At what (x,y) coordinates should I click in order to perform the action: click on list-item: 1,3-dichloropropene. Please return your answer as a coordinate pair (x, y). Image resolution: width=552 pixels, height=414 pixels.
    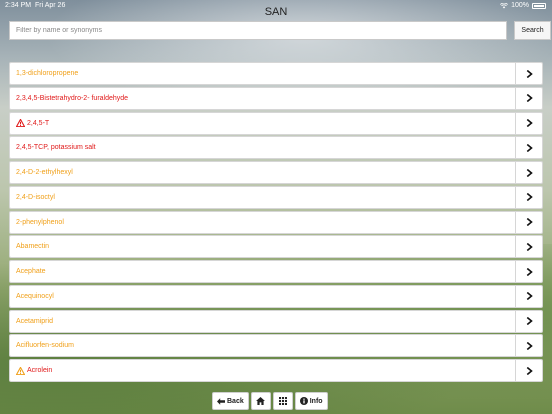
    Looking at the image, I should click on (276, 73).